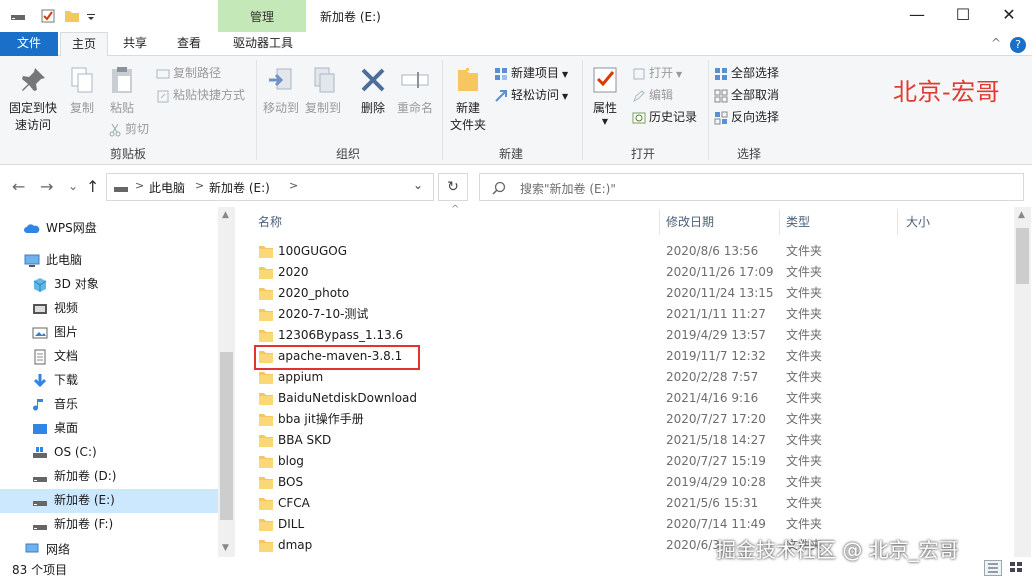 Image resolution: width=1032 pixels, height=581 pixels. I want to click on file-row: CFCA 2021/5/6 15:31 文件夹, so click(634, 503).